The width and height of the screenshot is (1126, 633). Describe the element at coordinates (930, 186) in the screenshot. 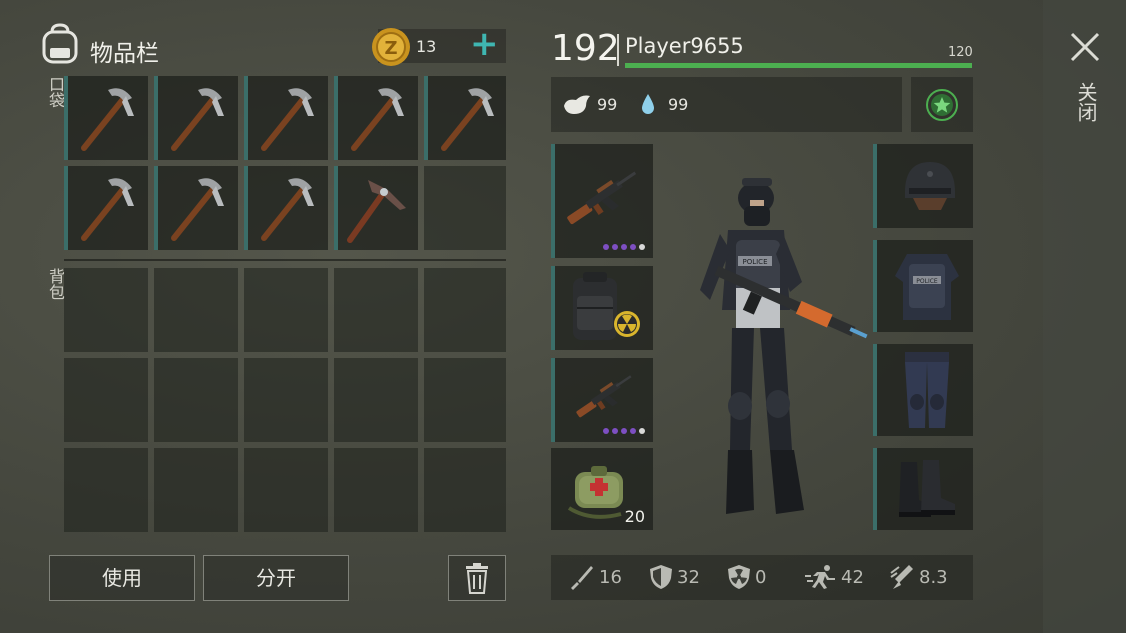

I see `helmet-icon` at that location.